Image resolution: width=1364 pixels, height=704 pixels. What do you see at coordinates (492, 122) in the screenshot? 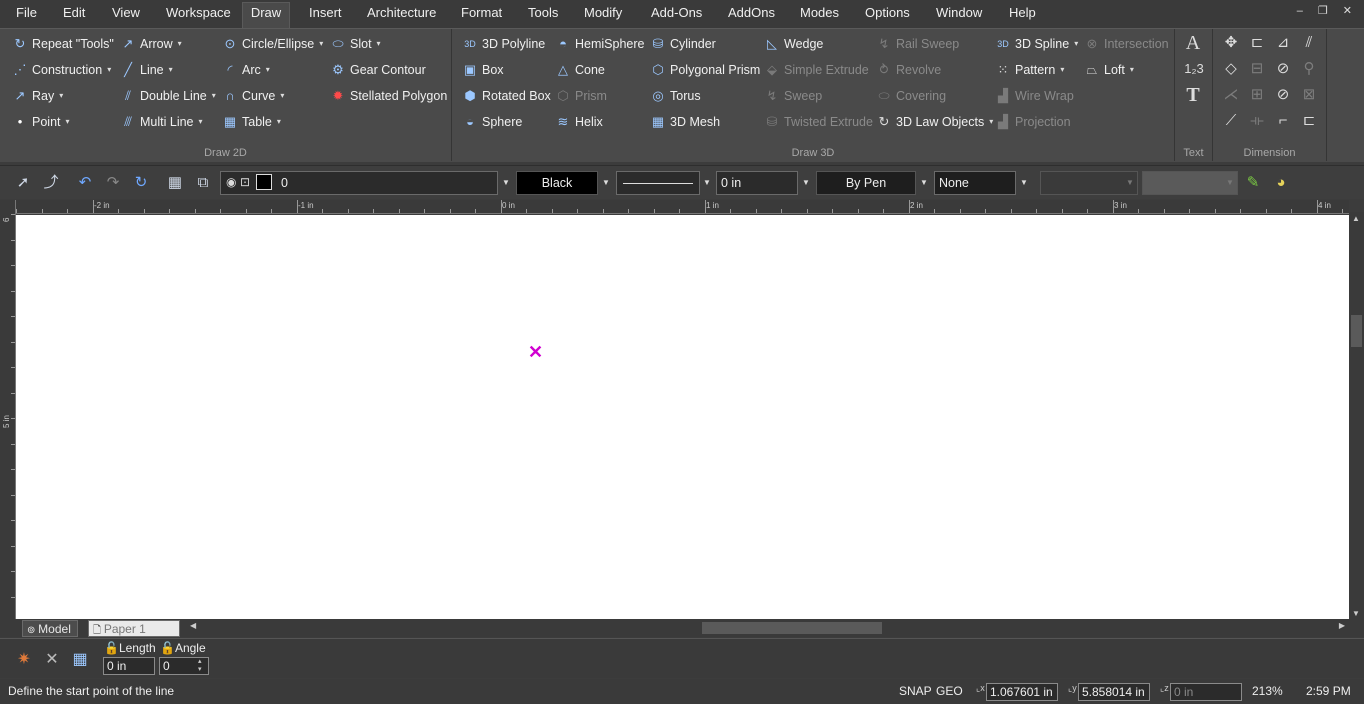
I see `sphere-button: ◒ Sphere` at bounding box center [492, 122].